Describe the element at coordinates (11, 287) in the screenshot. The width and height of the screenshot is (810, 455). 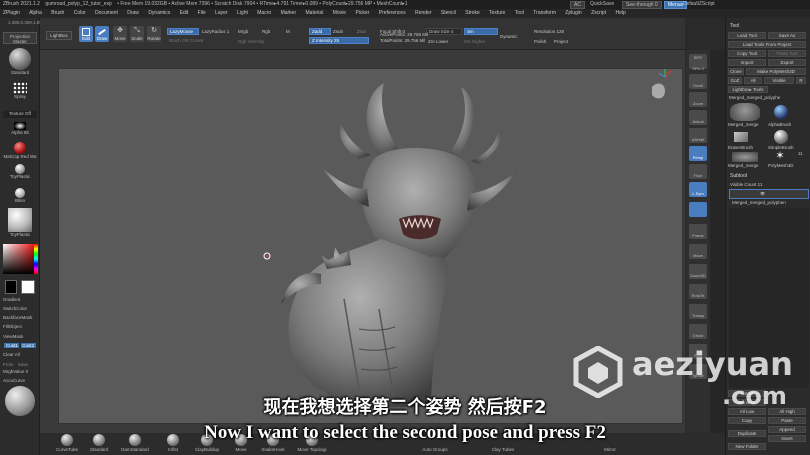
I see `secondary-color-swatch` at that location.